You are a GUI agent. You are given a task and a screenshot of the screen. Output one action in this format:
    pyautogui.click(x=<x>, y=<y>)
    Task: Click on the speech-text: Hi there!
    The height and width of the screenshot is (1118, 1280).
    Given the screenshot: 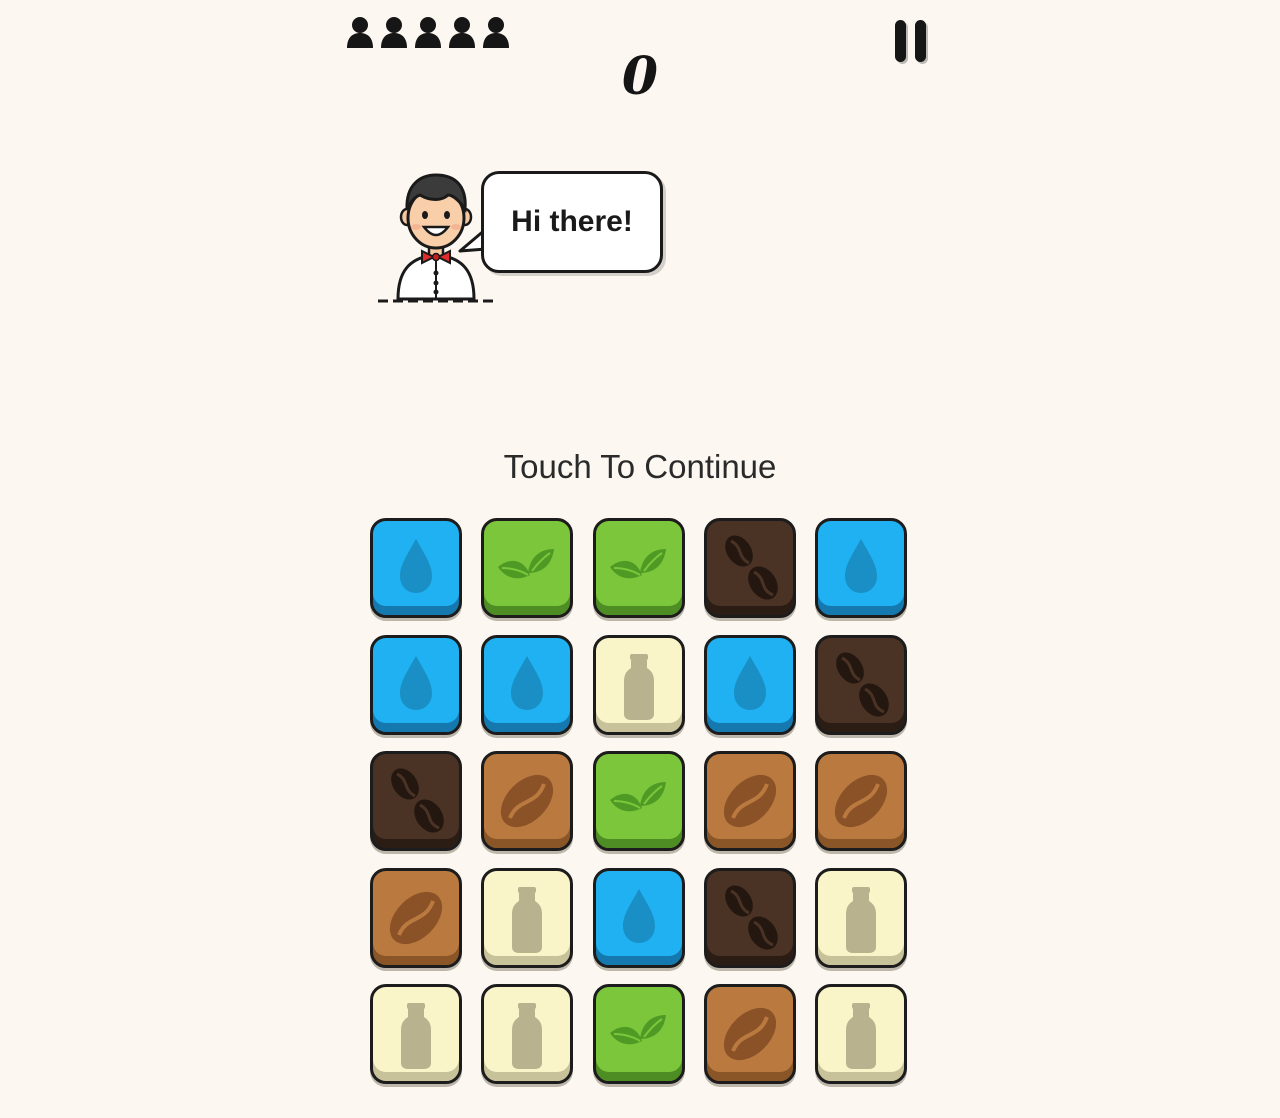 What is the action you would take?
    pyautogui.click(x=572, y=221)
    